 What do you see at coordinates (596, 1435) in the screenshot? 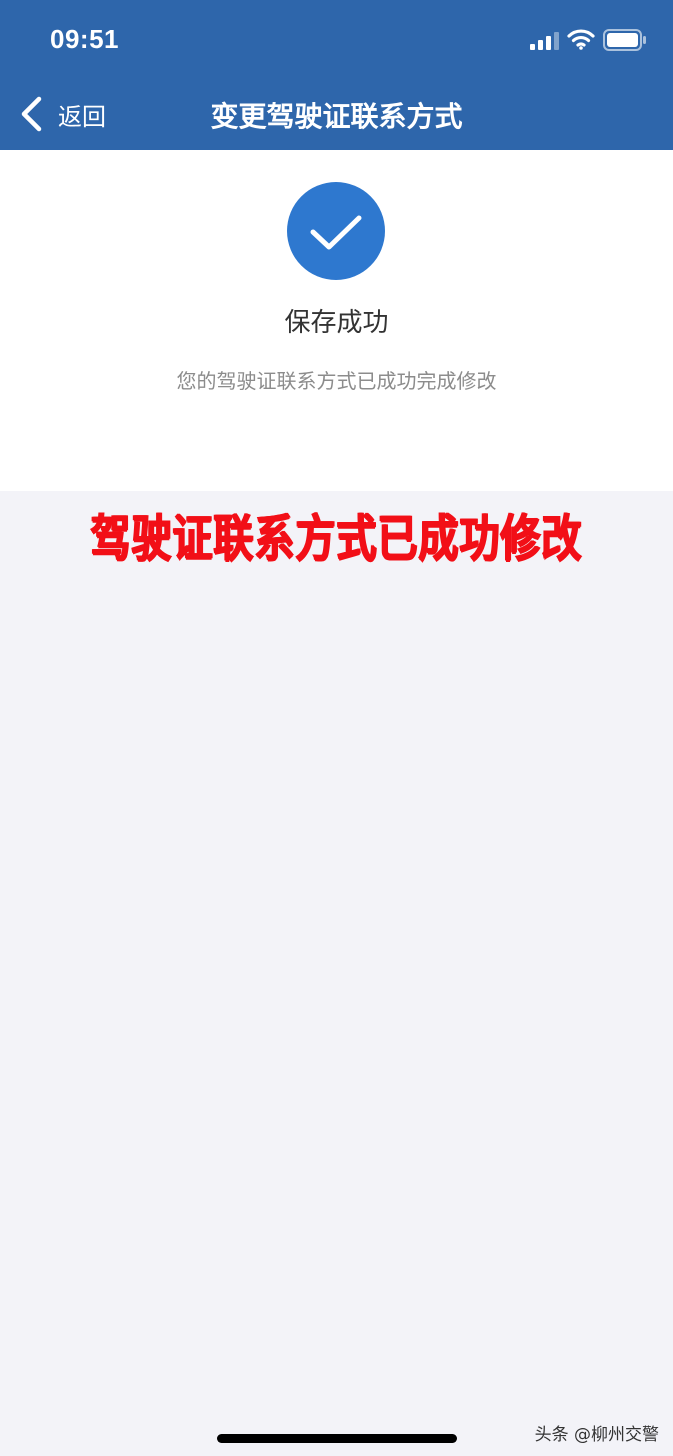
I see `watermark: 头条 @柳州交警` at bounding box center [596, 1435].